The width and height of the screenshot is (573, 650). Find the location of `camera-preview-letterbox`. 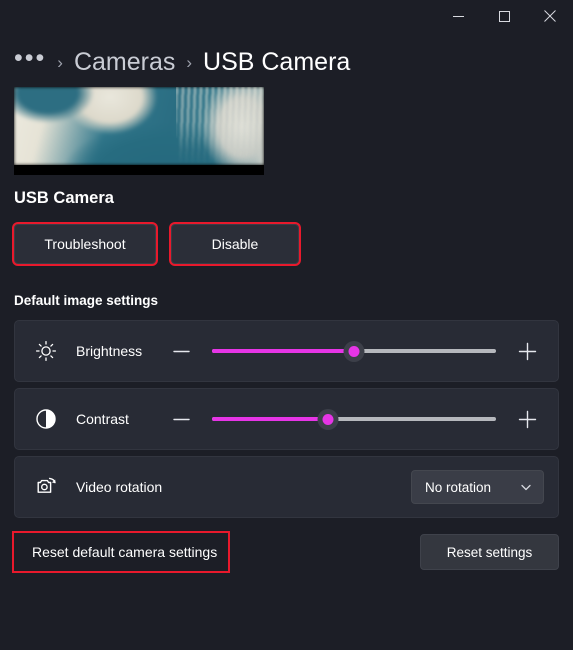

camera-preview-letterbox is located at coordinates (139, 170).